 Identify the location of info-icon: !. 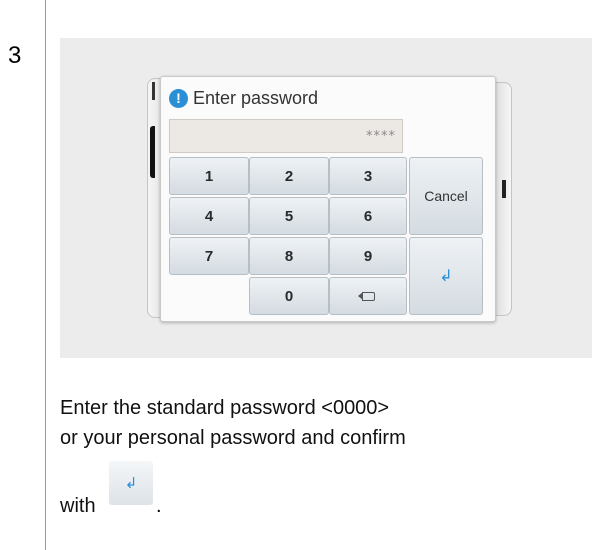
(178, 98).